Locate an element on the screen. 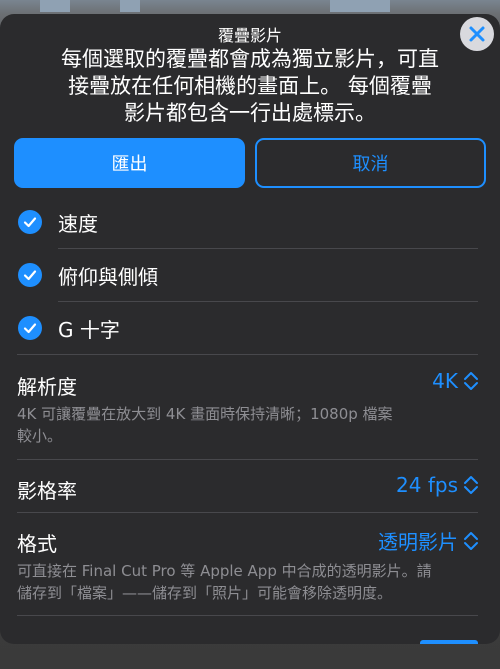 The image size is (500, 669). overlay-option-label: 速度 is located at coordinates (78, 223).